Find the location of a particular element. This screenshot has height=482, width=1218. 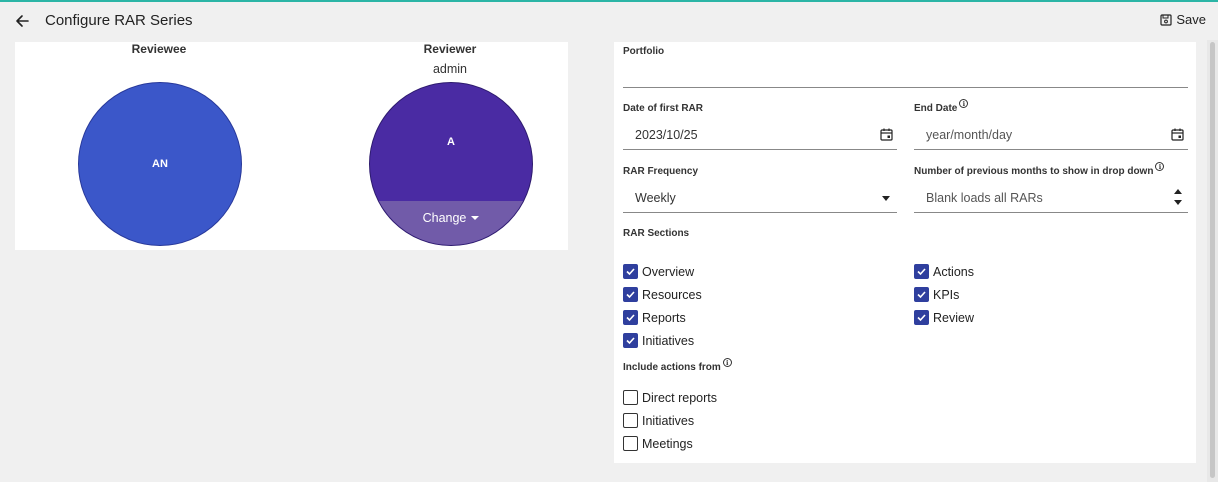

scrollbar-thumb is located at coordinates (1212, 260).